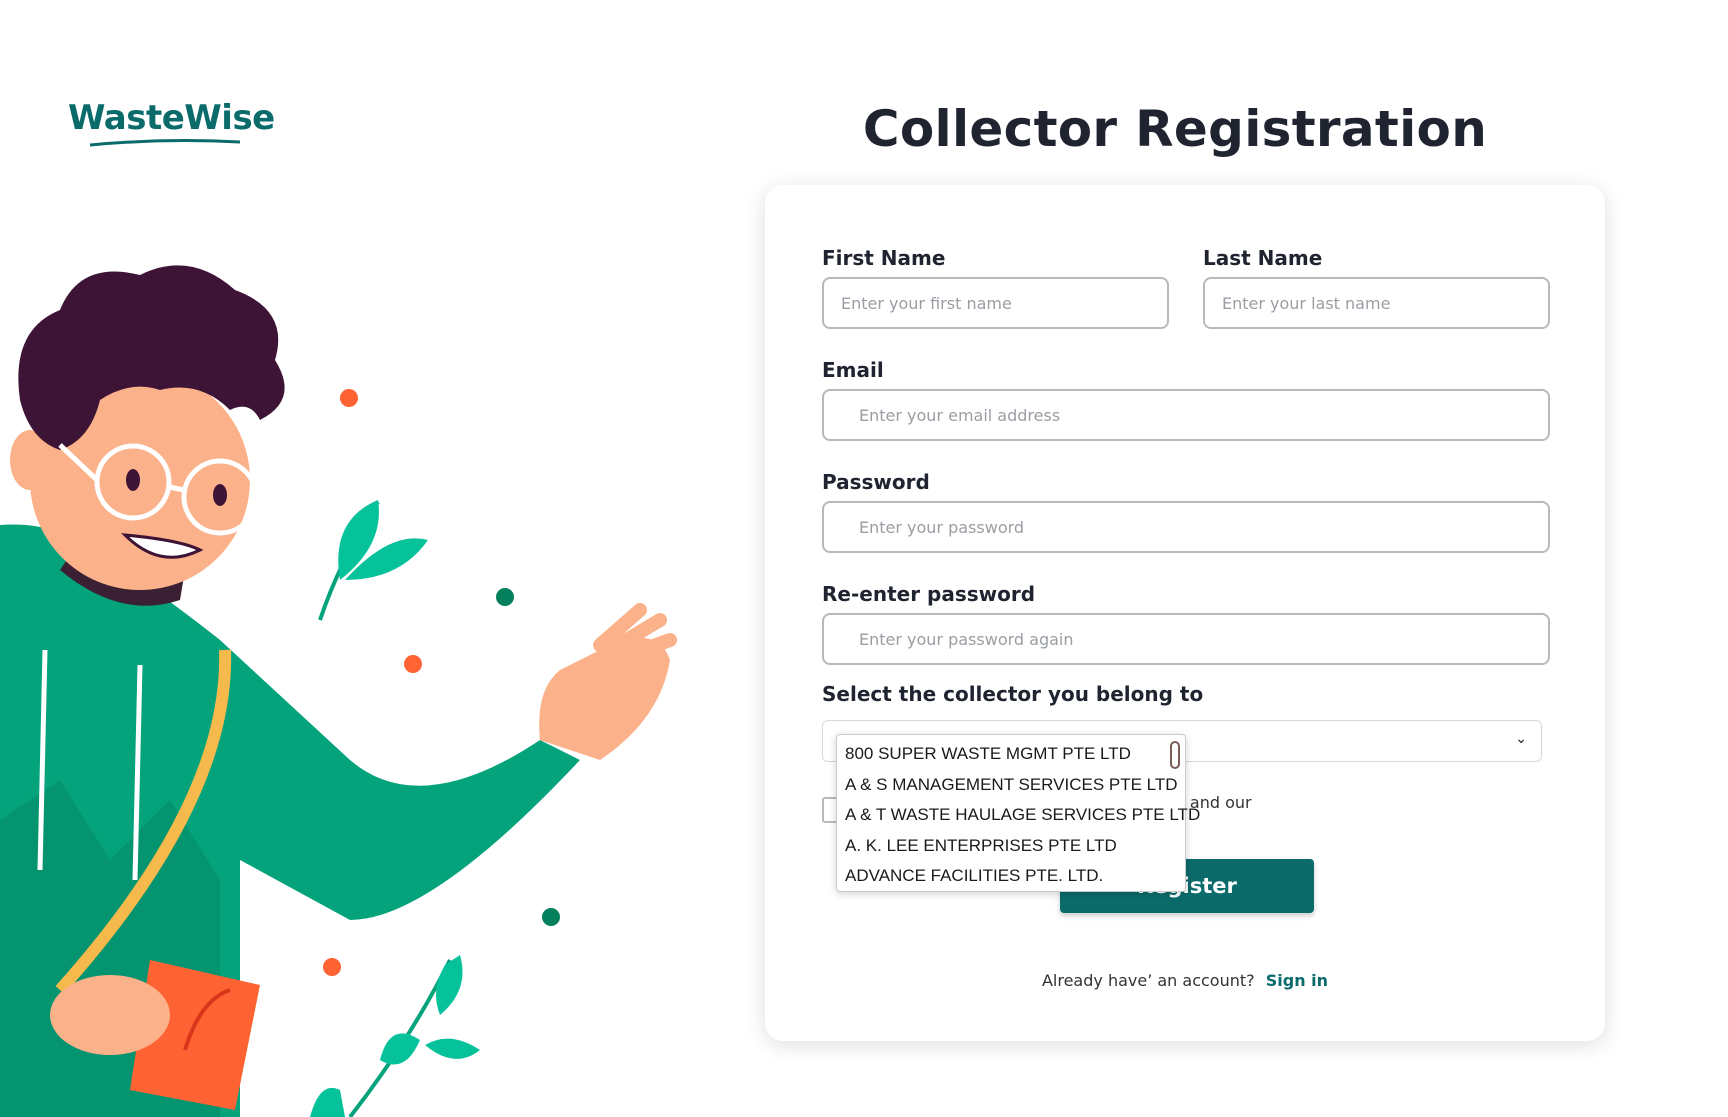 This screenshot has height=1117, width=1728. What do you see at coordinates (1011, 846) in the screenshot?
I see `collector-option: A. K. LEE ENTERPRISES PTE LTD` at bounding box center [1011, 846].